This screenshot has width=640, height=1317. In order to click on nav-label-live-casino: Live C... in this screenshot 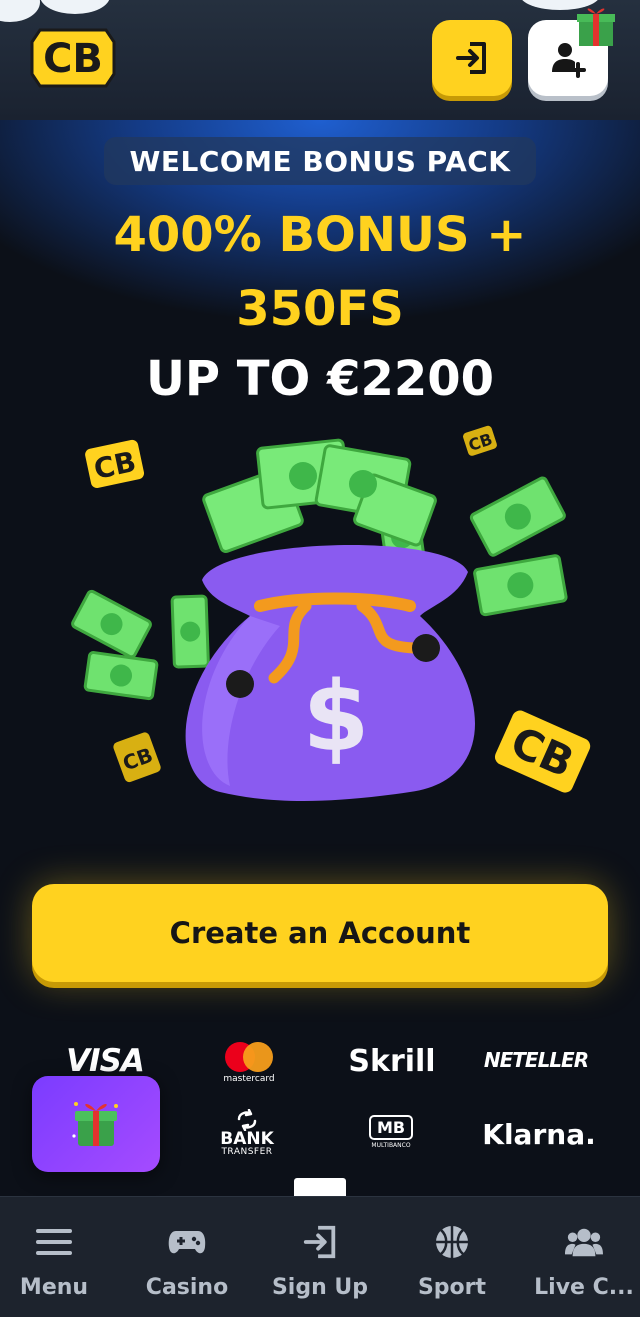, I will do `click(584, 1287)`.